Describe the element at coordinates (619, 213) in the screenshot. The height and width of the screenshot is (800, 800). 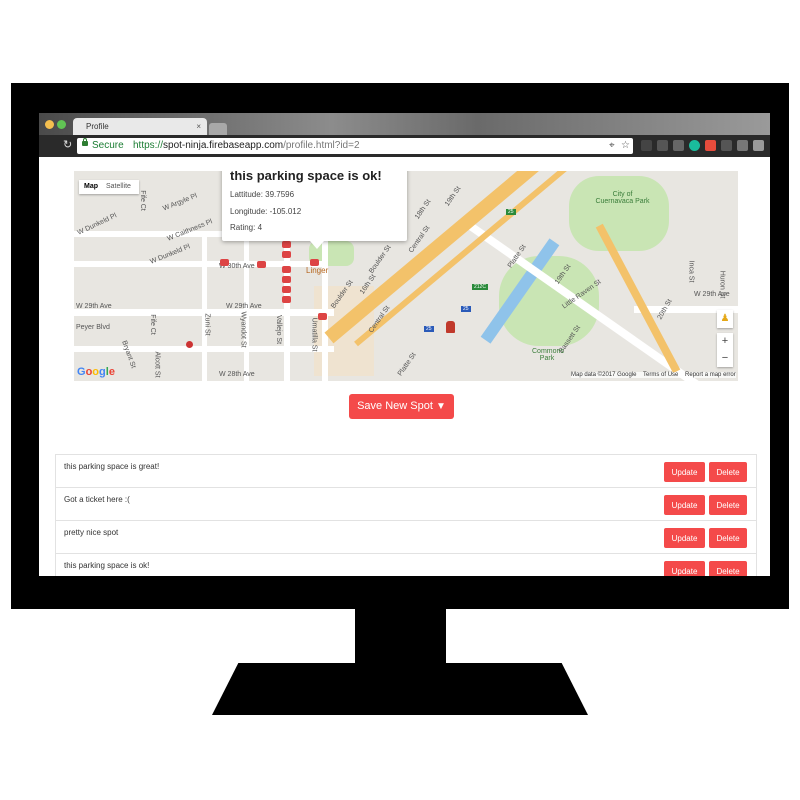
I see `park-area` at that location.